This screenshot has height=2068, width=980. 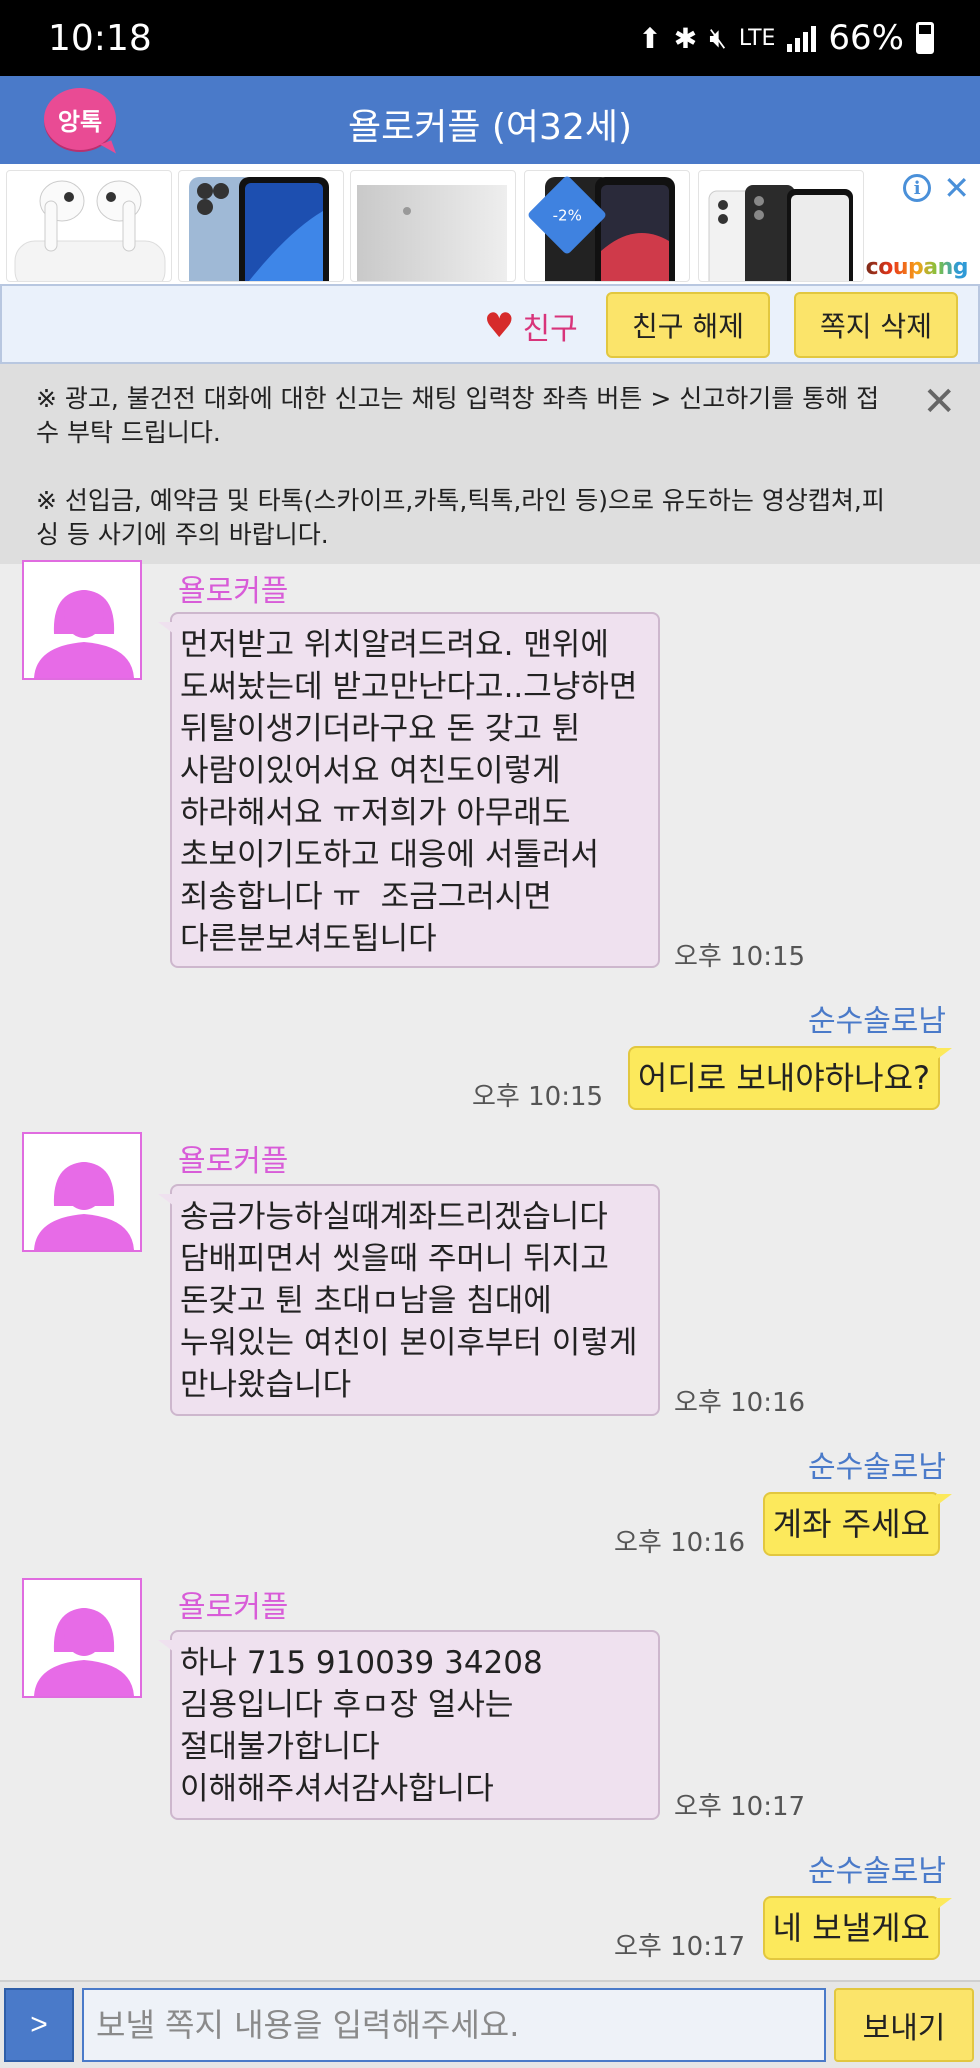 I want to click on message-input-bar: > 보내기, so click(x=490, y=2024).